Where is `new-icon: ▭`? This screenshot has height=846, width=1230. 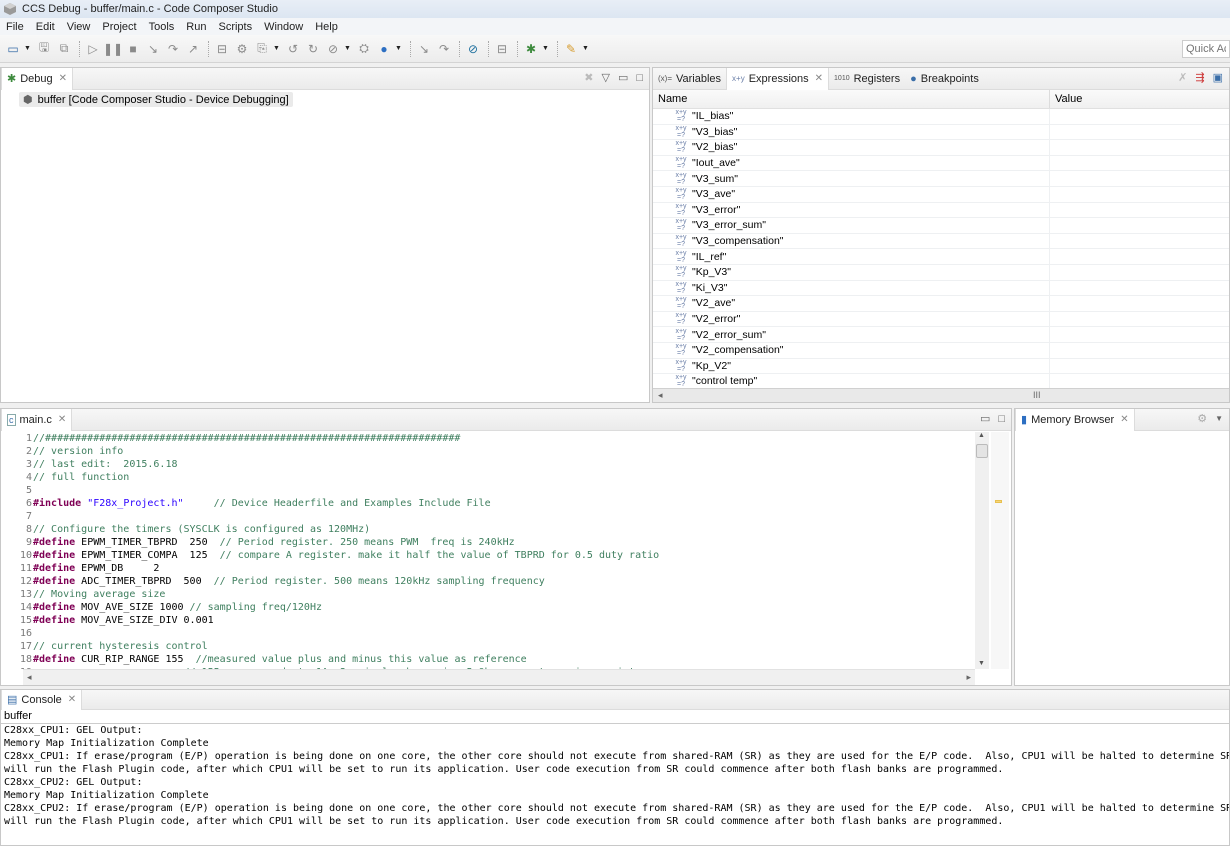 new-icon: ▭ is located at coordinates (13, 49).